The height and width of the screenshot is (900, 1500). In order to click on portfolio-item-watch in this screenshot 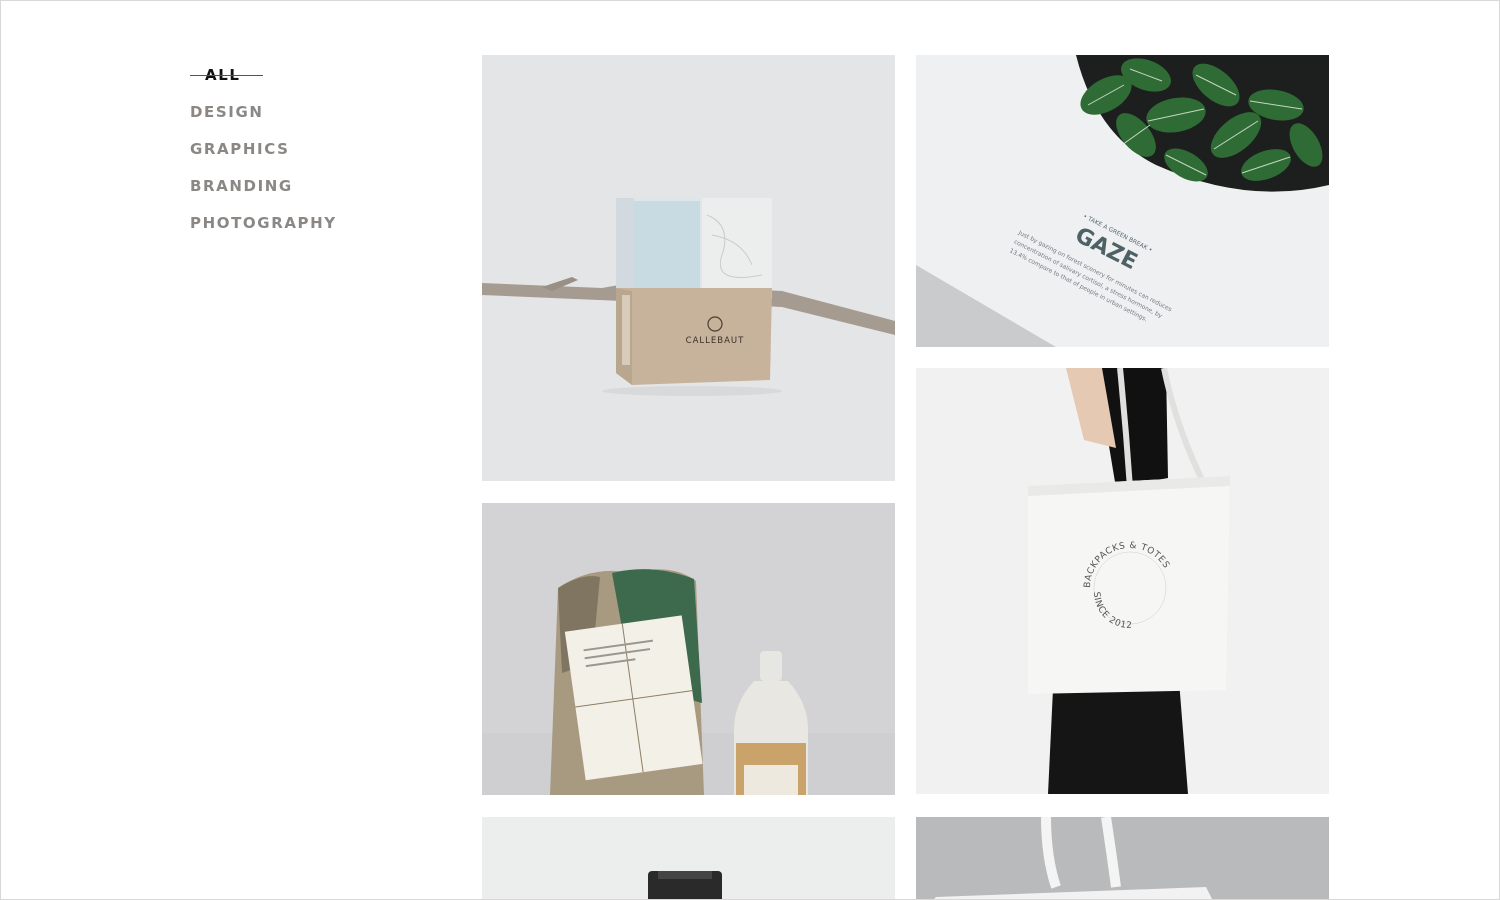, I will do `click(688, 858)`.